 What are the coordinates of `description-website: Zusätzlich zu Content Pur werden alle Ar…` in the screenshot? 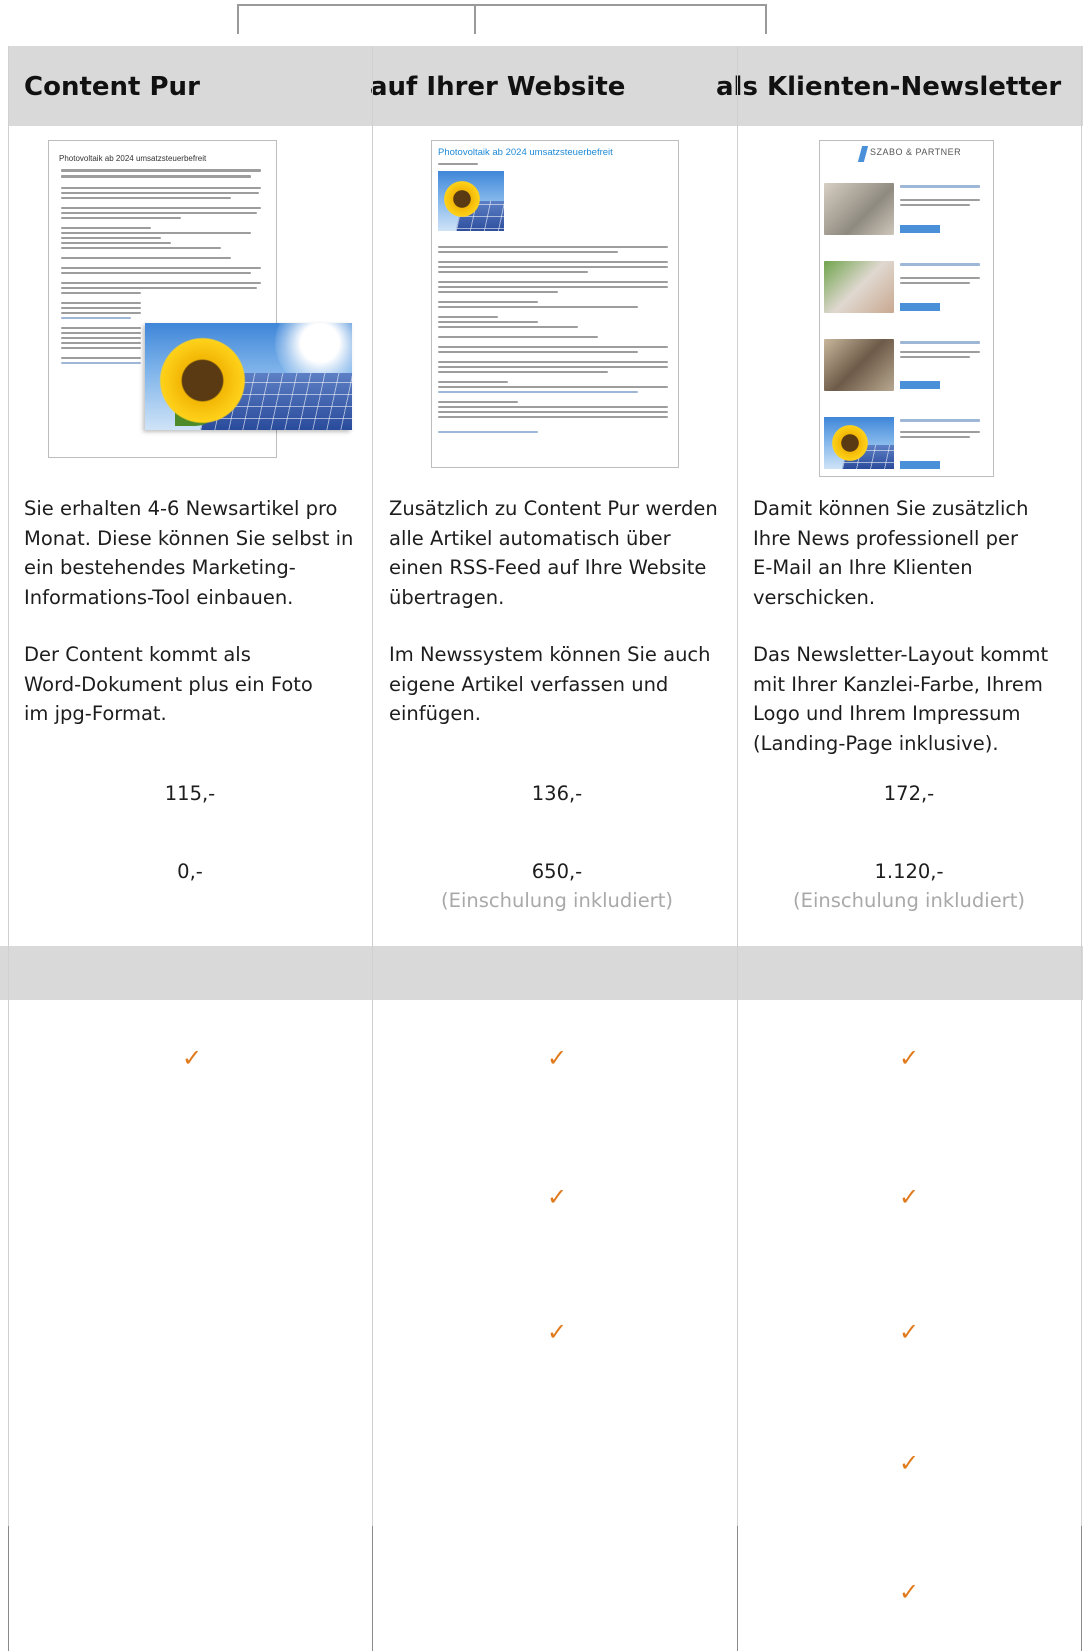 It's located at (554, 553).